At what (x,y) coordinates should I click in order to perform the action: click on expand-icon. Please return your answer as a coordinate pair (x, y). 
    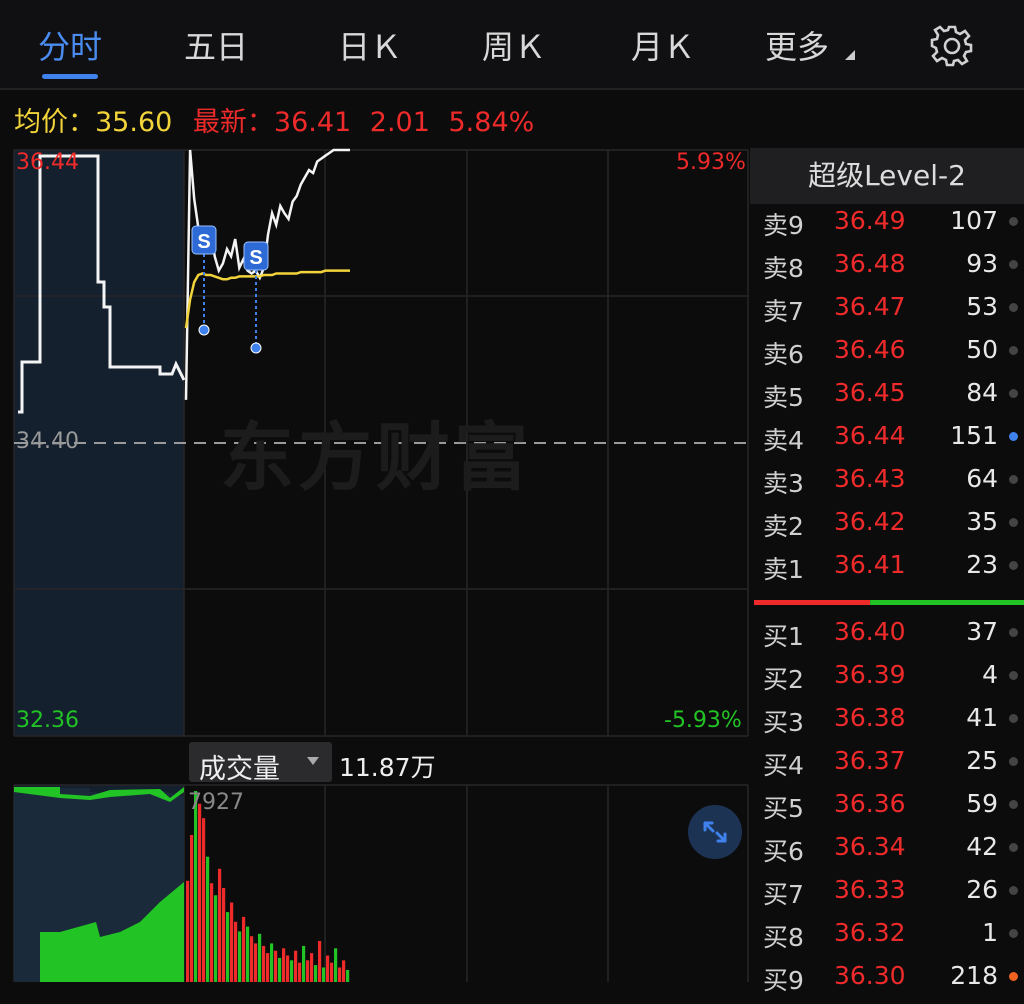
    Looking at the image, I should click on (715, 832).